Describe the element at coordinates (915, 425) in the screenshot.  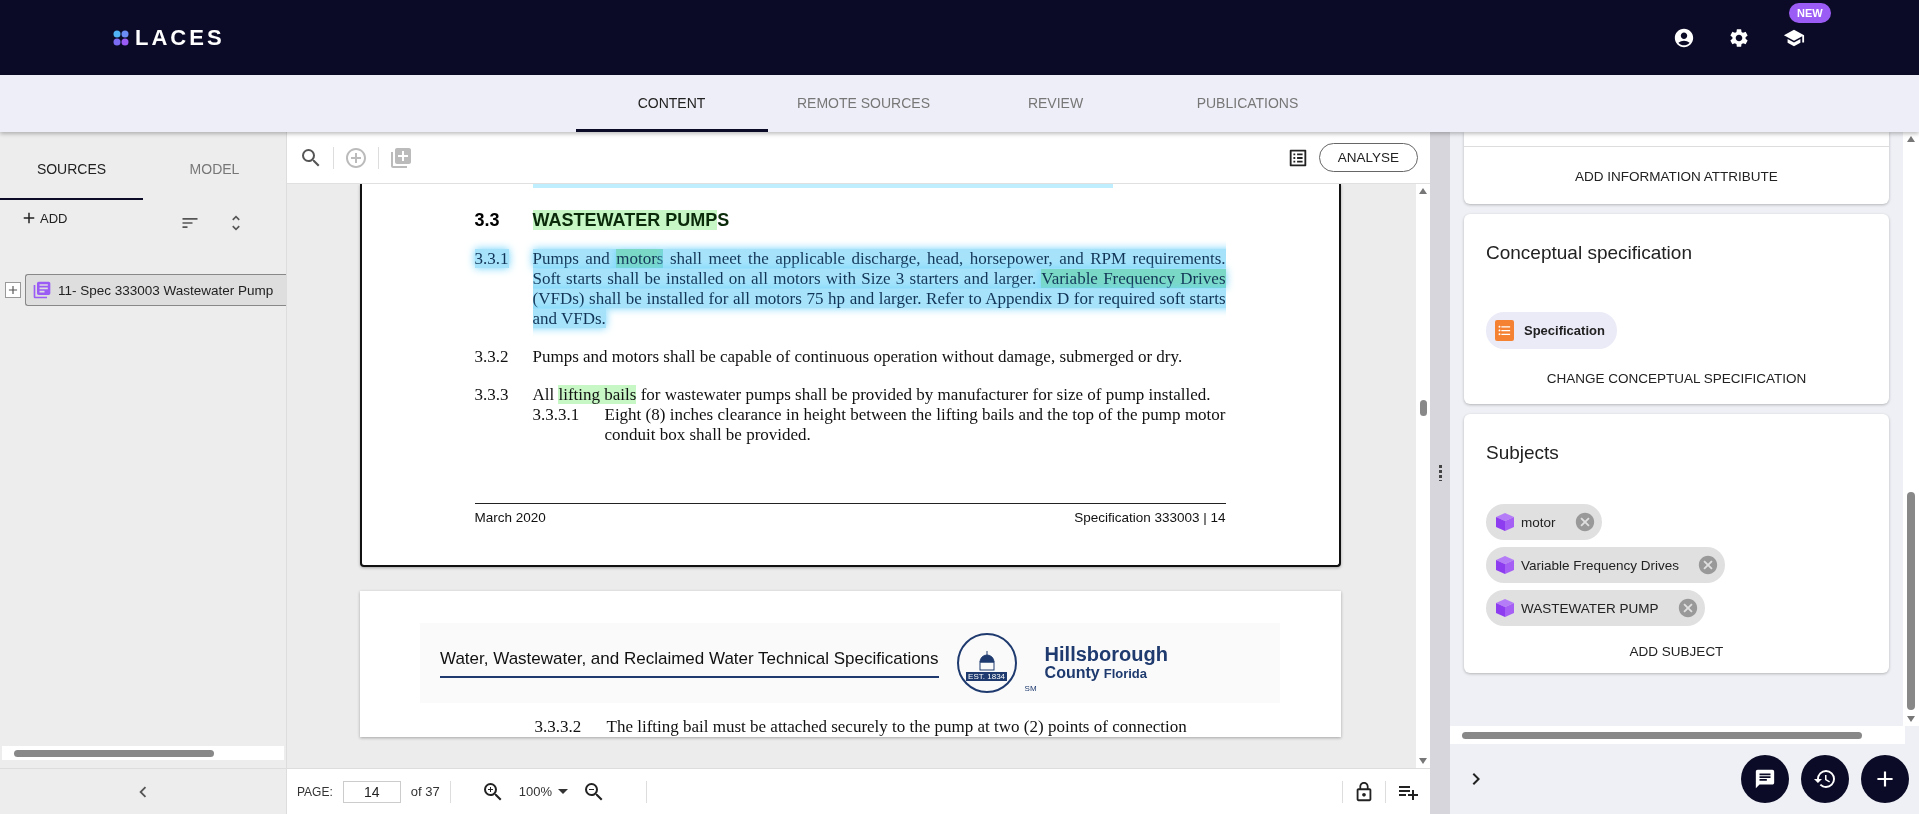
I see `clause-text: Eight (8) inches clearance in height between the lifting bails and the top of the pump motor conduit box shall be provided.` at that location.